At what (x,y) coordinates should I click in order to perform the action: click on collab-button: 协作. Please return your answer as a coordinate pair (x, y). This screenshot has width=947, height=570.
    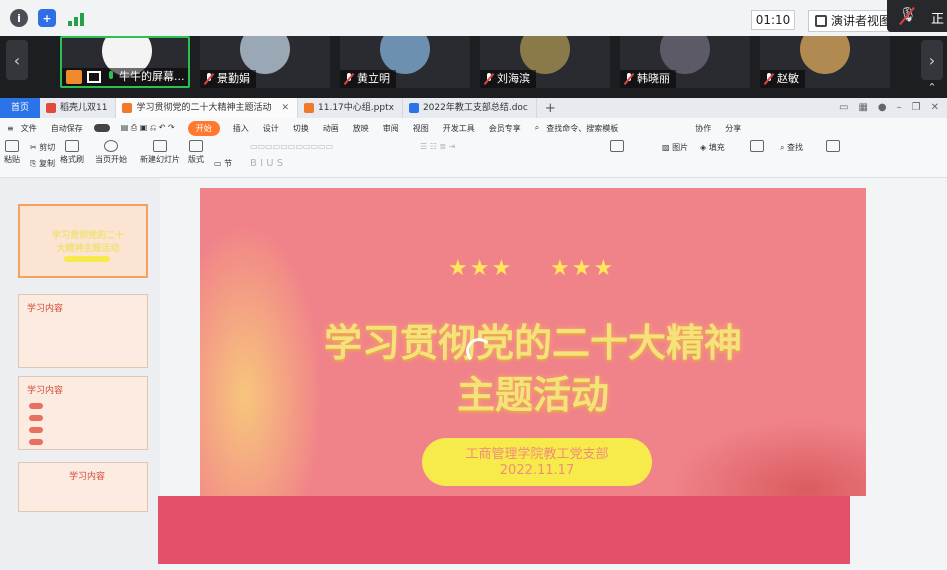
    Looking at the image, I should click on (703, 128).